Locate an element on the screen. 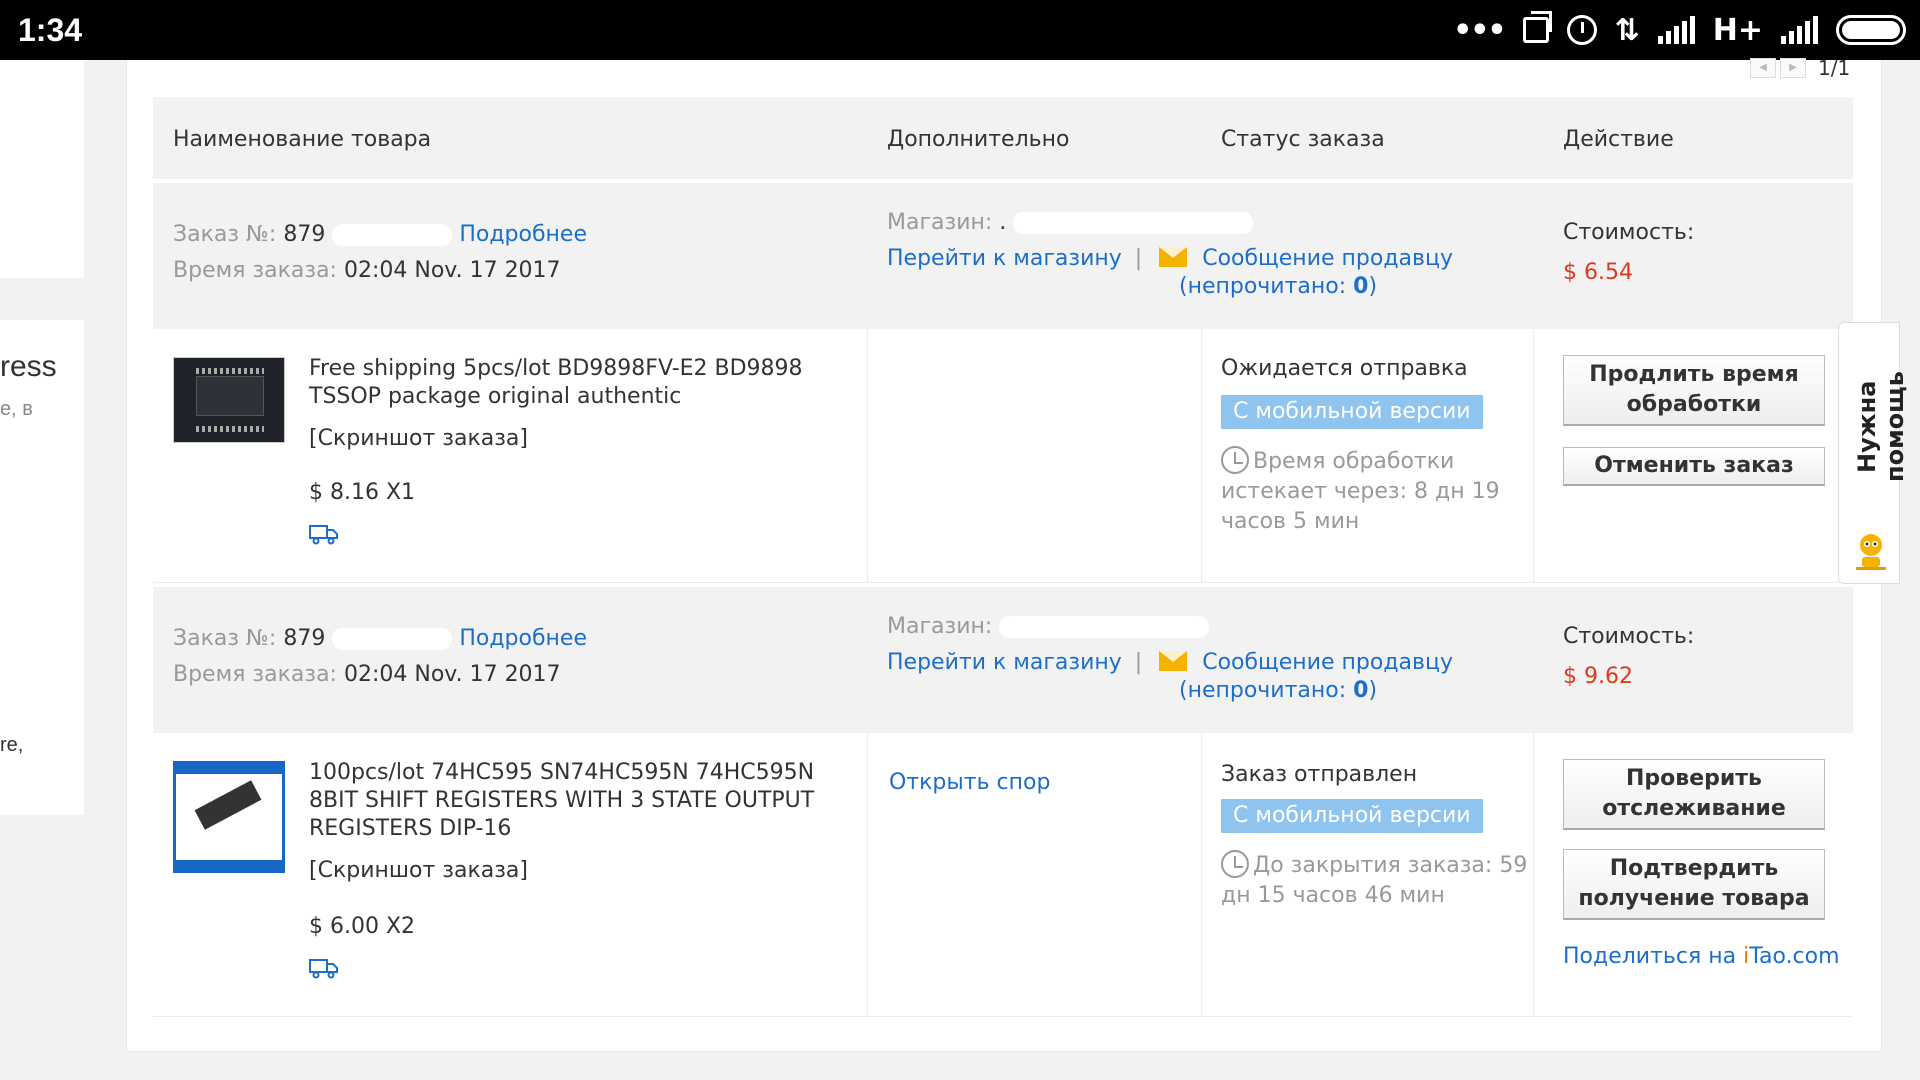  status-bar: 1:34 ••• ⇅ H+ is located at coordinates (960, 30).